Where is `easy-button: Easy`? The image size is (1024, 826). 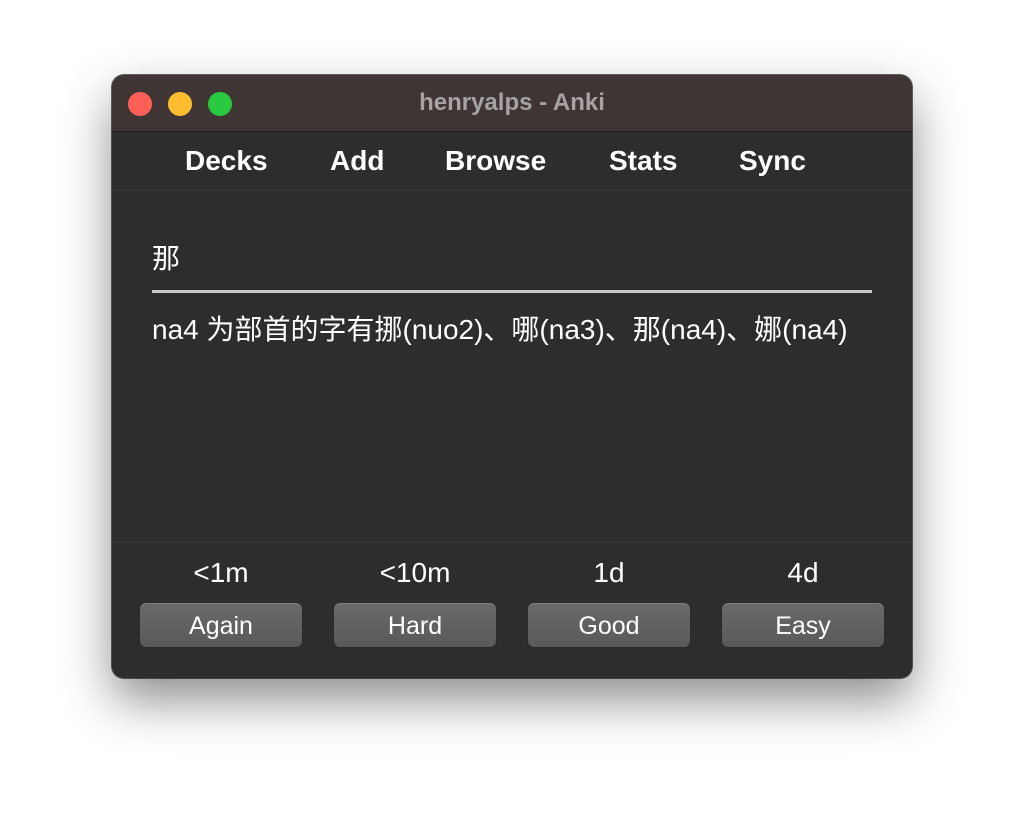
easy-button: Easy is located at coordinates (803, 625).